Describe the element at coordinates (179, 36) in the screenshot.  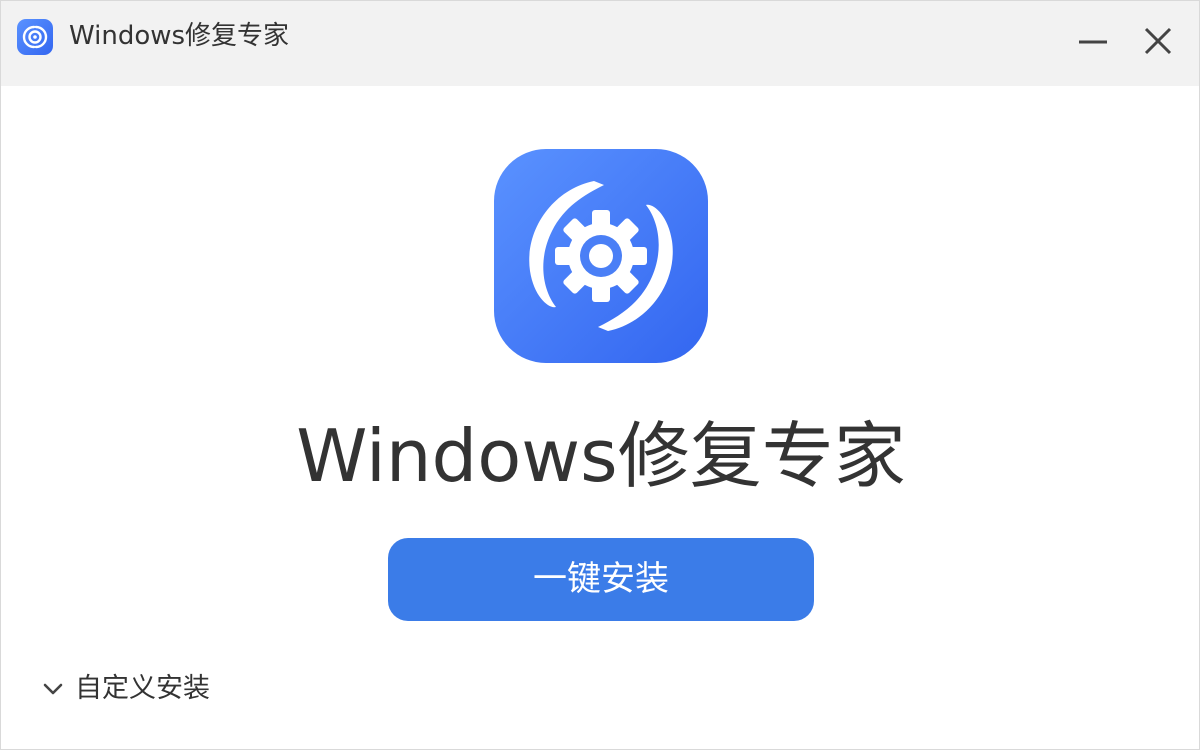
I see `window-title: Windows修复专家` at that location.